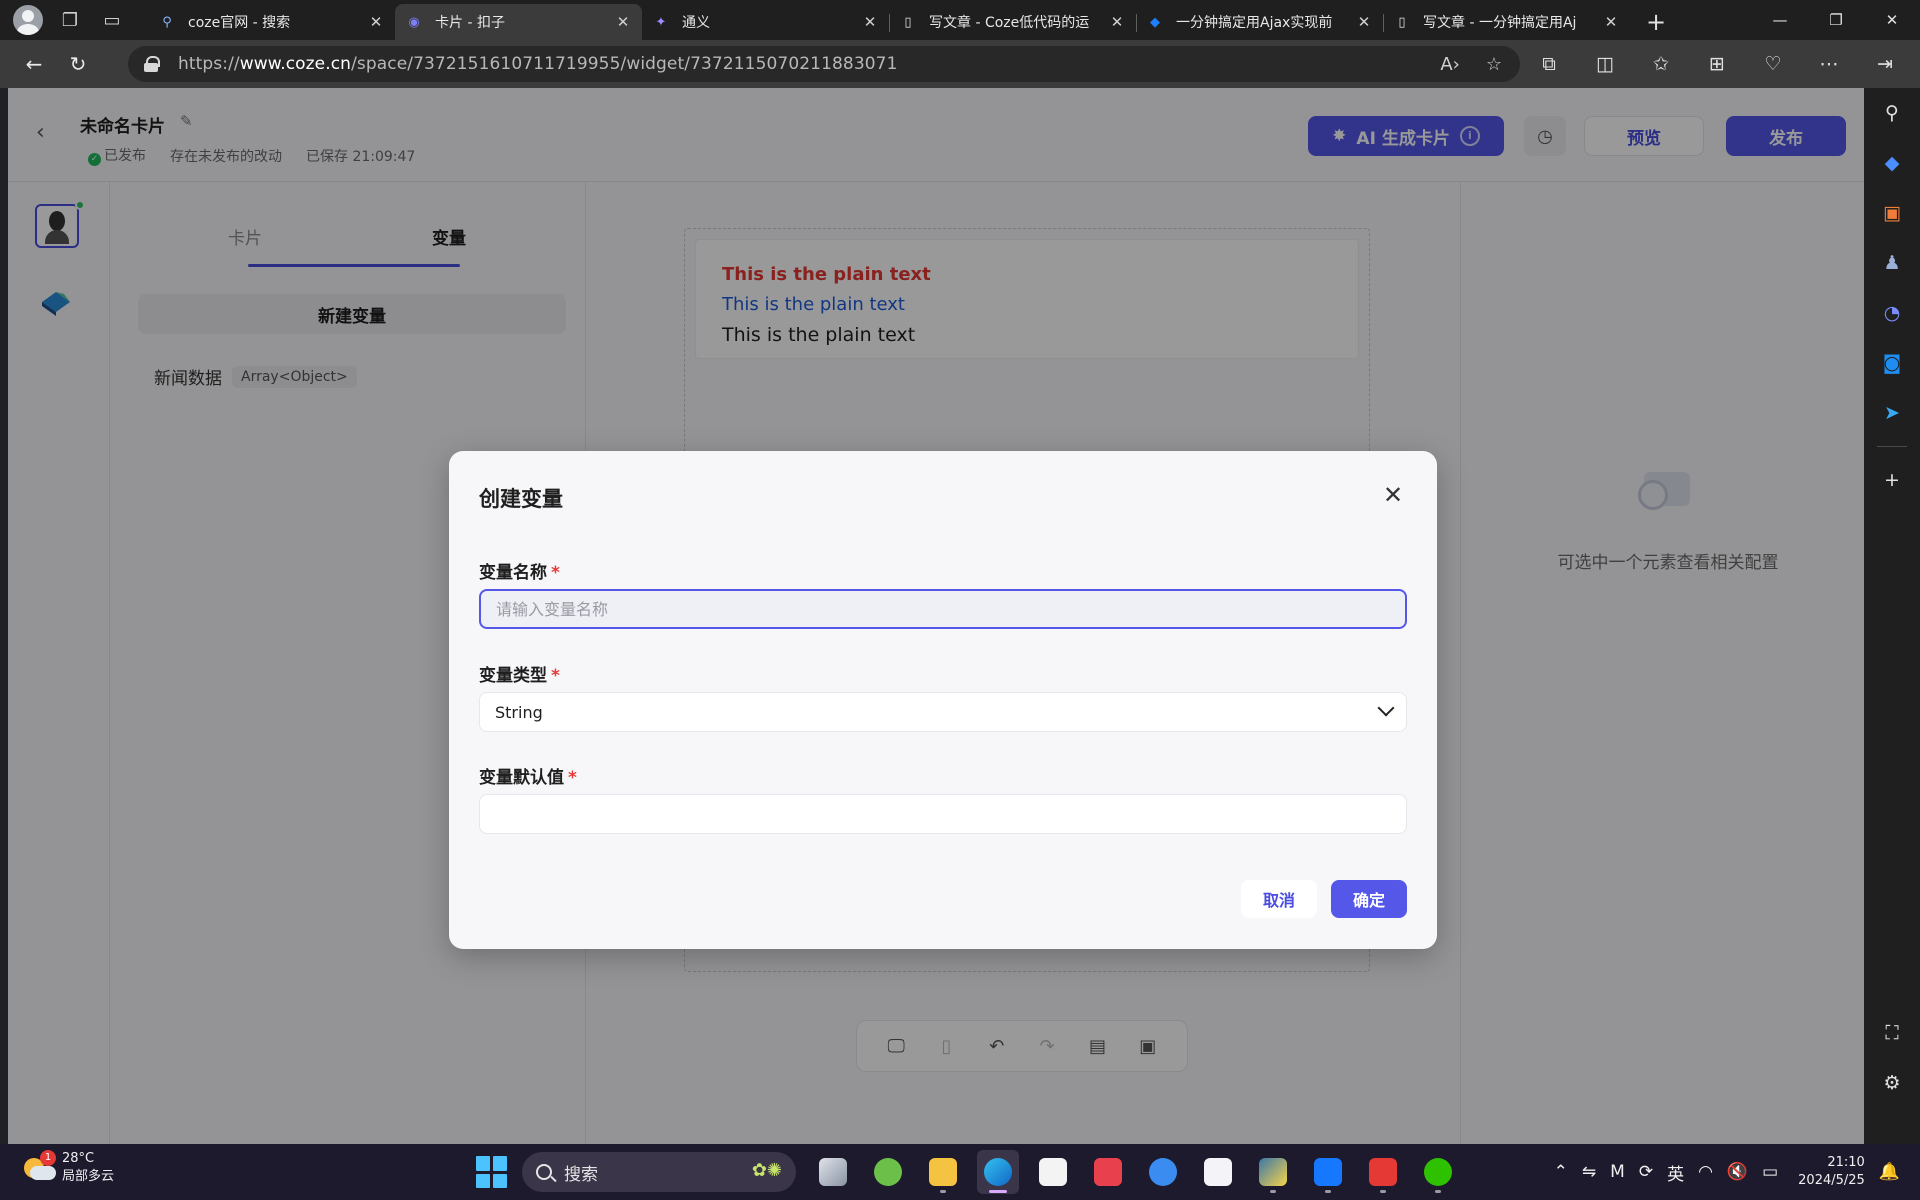 This screenshot has width=1920, height=1200. I want to click on windows-start-icon, so click(492, 1172).